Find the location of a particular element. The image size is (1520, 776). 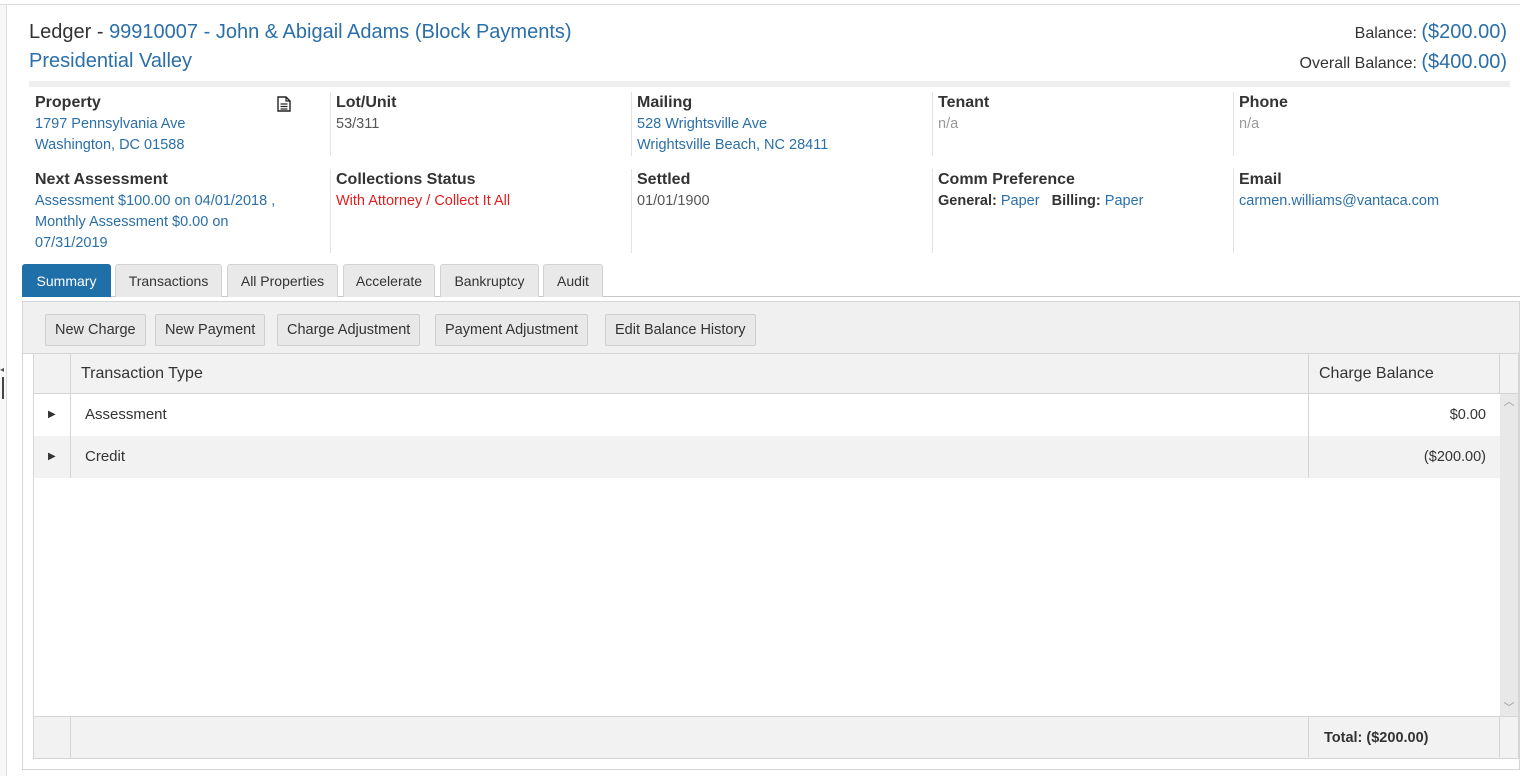

table-row: ▶ Assessment $0.00 is located at coordinates (767, 415).